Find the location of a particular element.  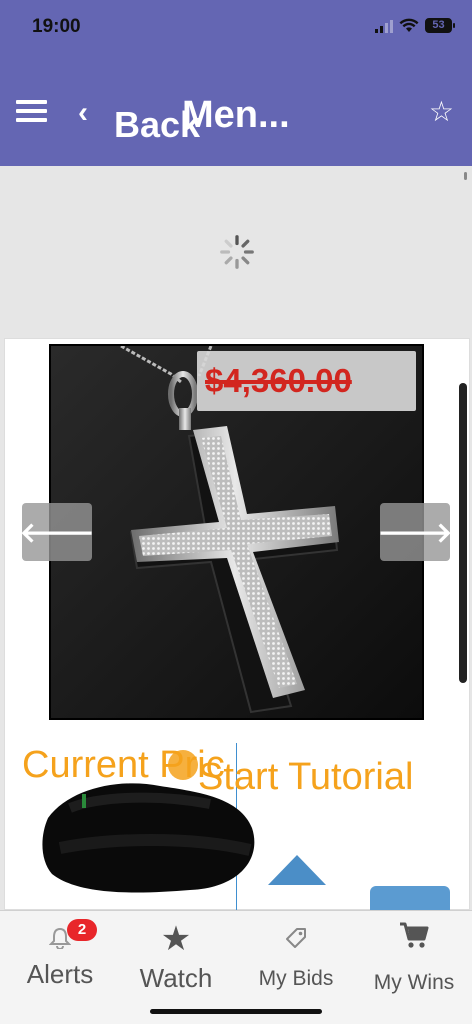

tutorial-pointer-icon is located at coordinates (183, 765).